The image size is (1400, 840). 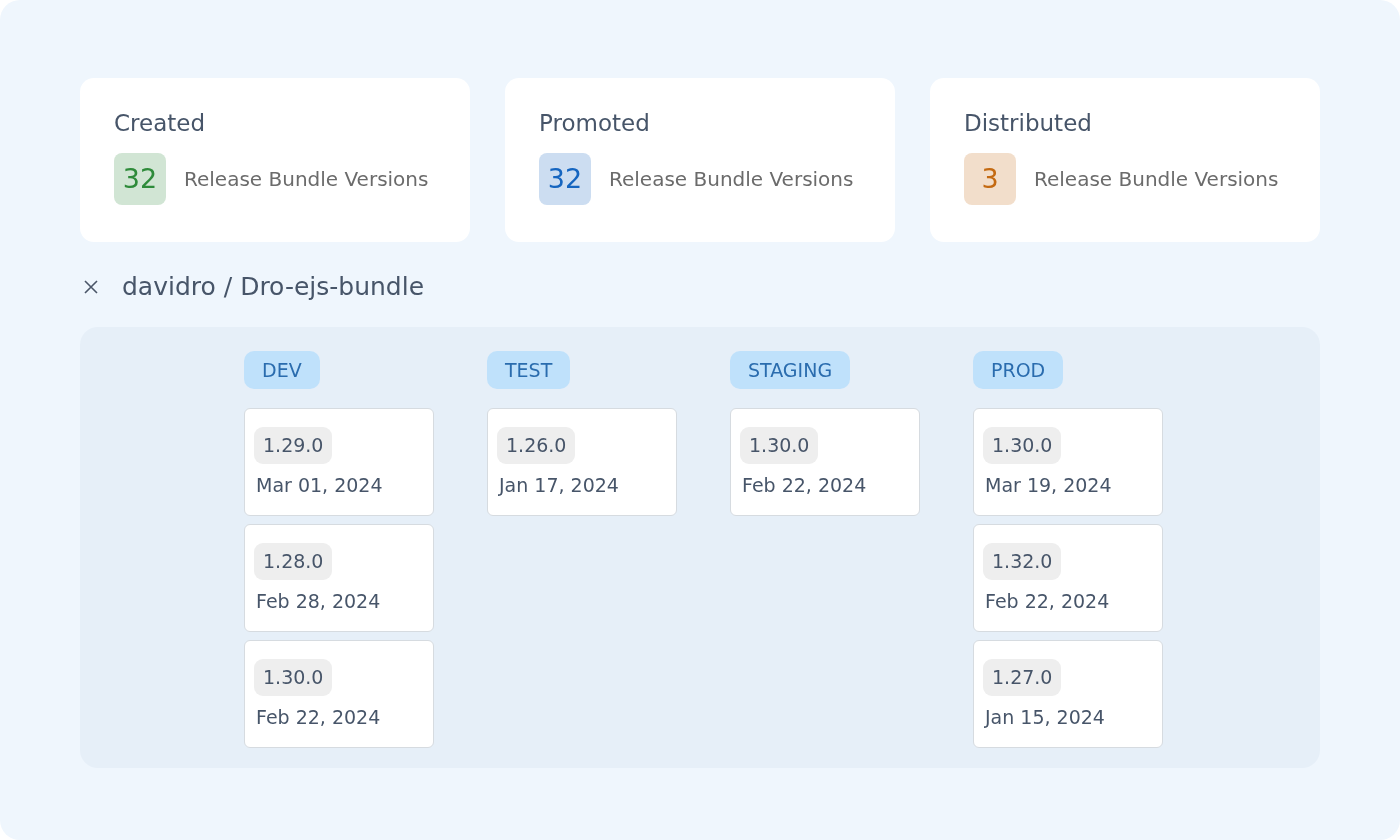 What do you see at coordinates (558, 485) in the screenshot?
I see `version-date: Jan 17, 2024` at bounding box center [558, 485].